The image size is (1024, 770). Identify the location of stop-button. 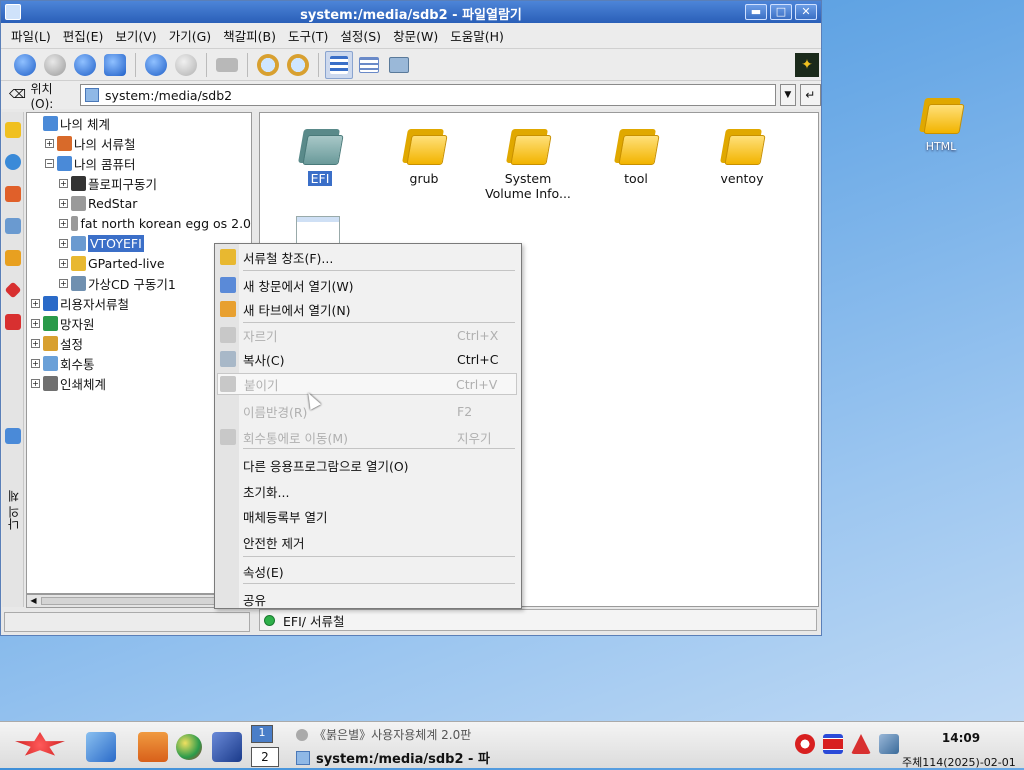
(186, 65).